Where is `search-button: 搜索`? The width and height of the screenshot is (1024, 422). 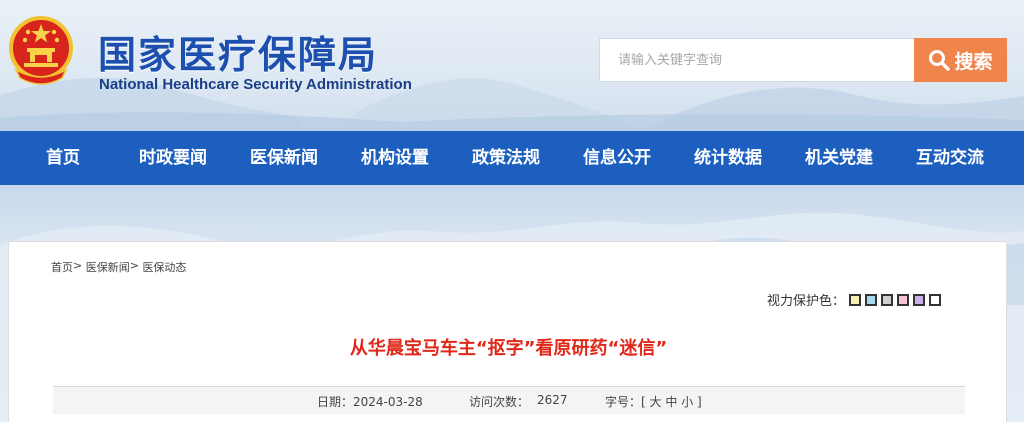
search-button: 搜索 is located at coordinates (960, 60).